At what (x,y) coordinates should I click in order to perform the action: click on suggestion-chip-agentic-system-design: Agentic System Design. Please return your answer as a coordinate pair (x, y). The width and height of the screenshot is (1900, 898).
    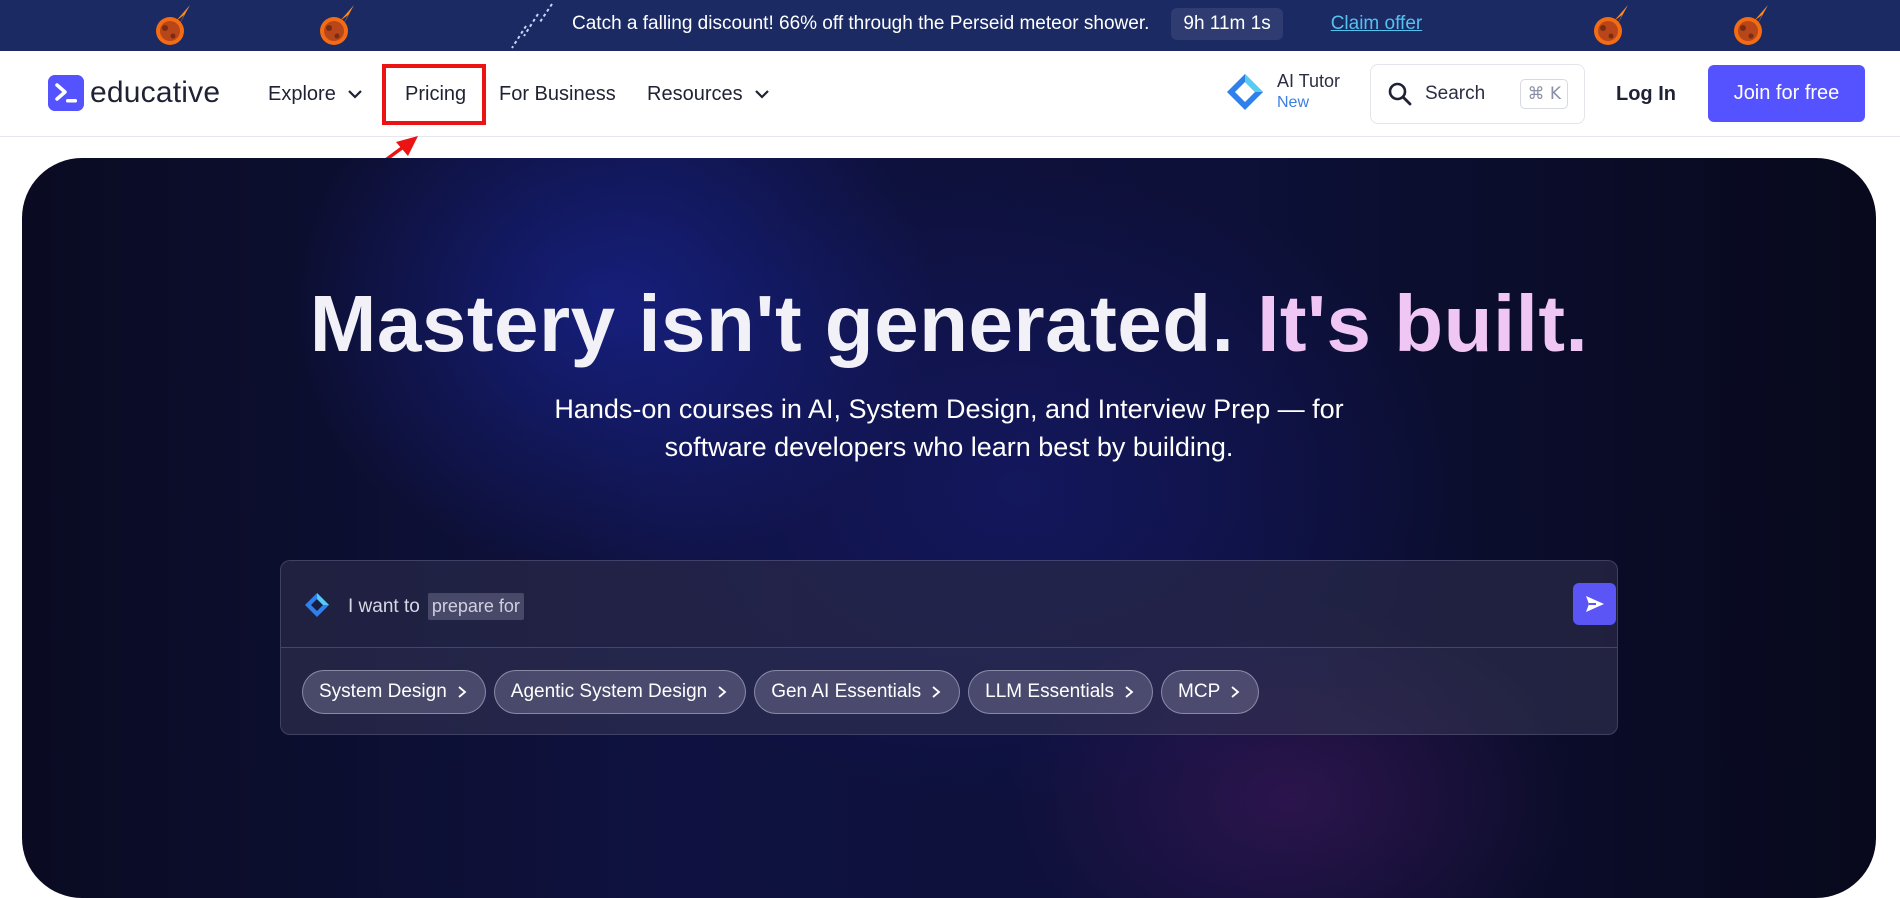
    Looking at the image, I should click on (620, 692).